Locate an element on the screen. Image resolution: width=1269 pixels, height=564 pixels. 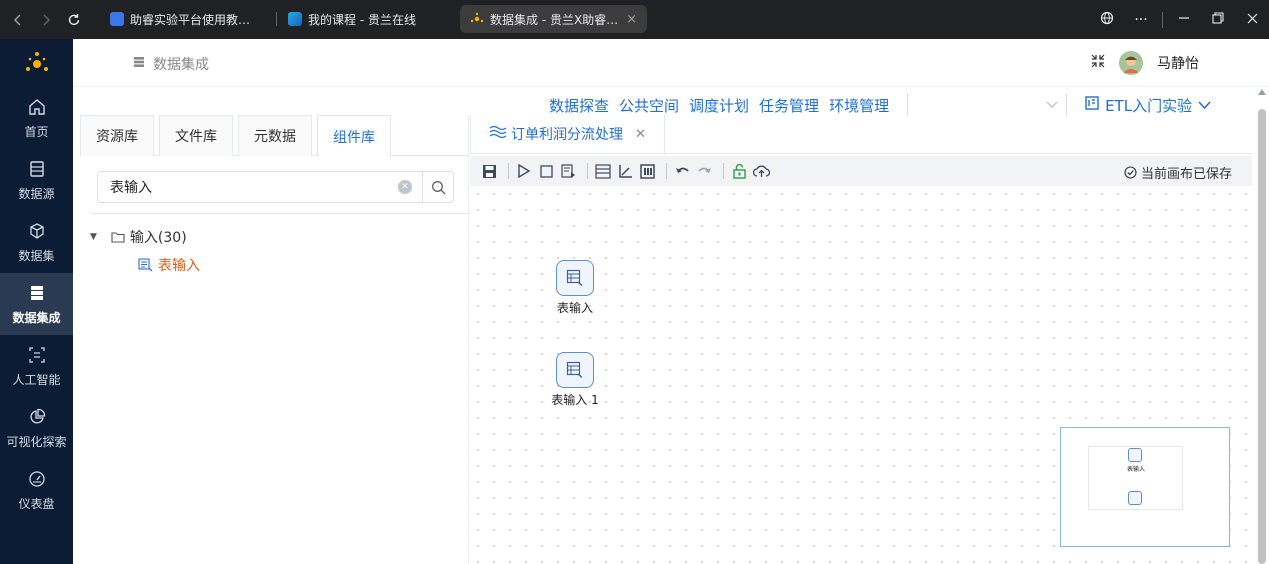
search-icon is located at coordinates (438, 187).